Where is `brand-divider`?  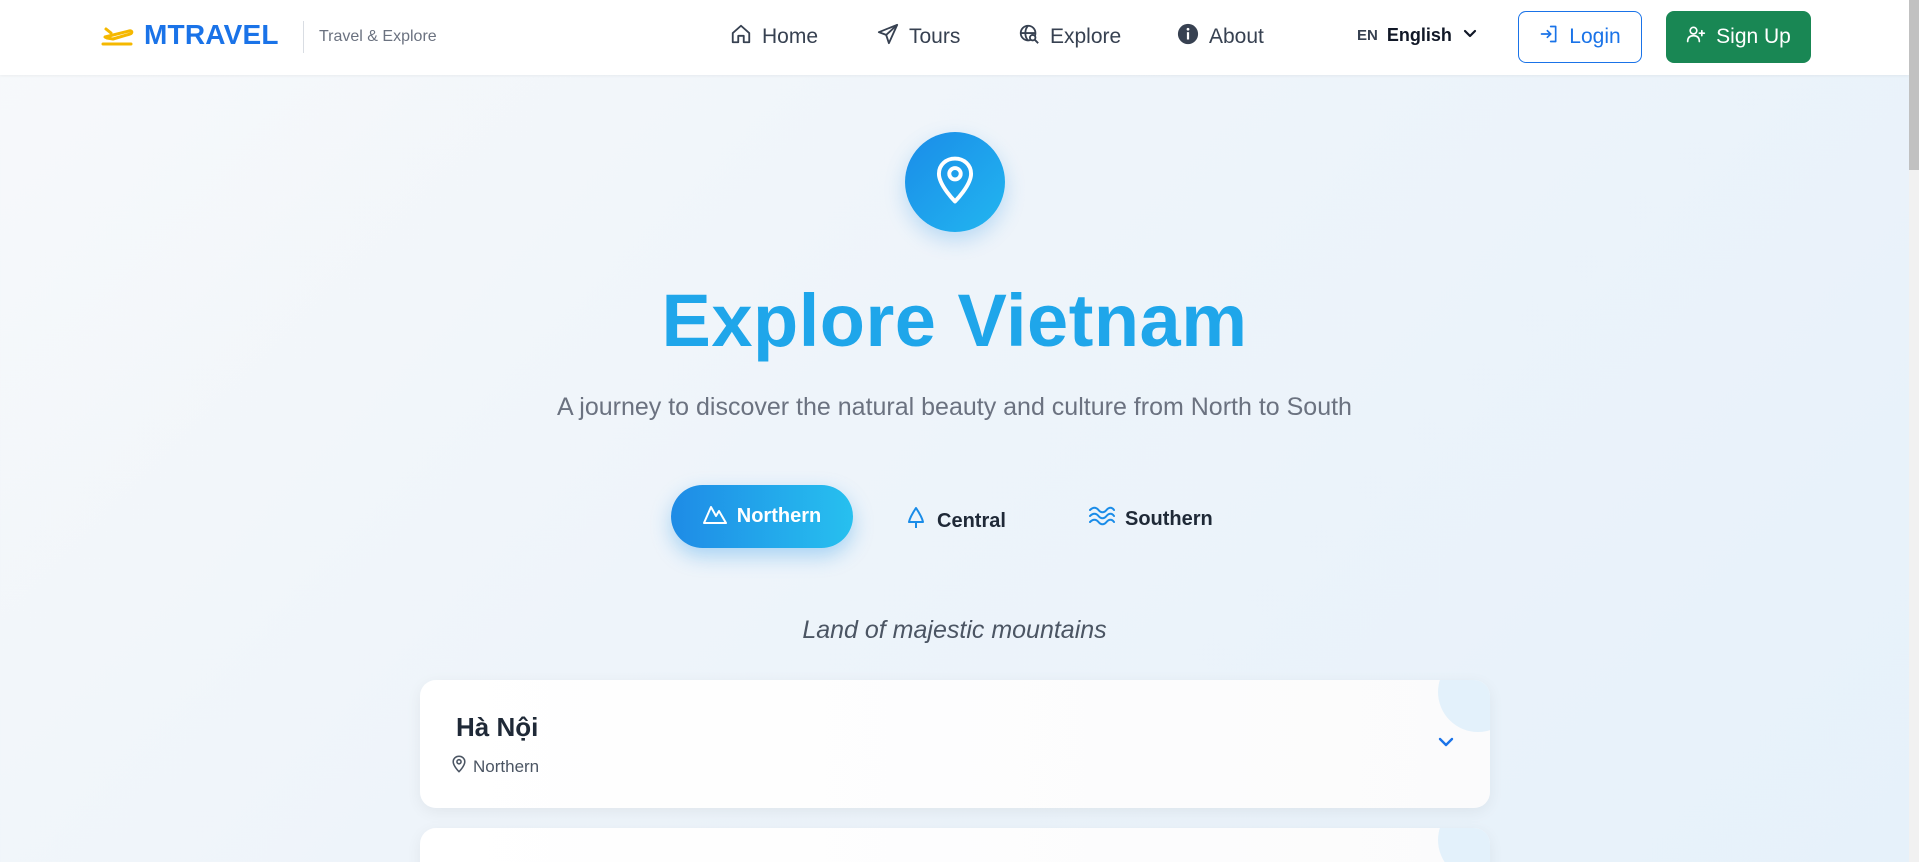 brand-divider is located at coordinates (303, 37).